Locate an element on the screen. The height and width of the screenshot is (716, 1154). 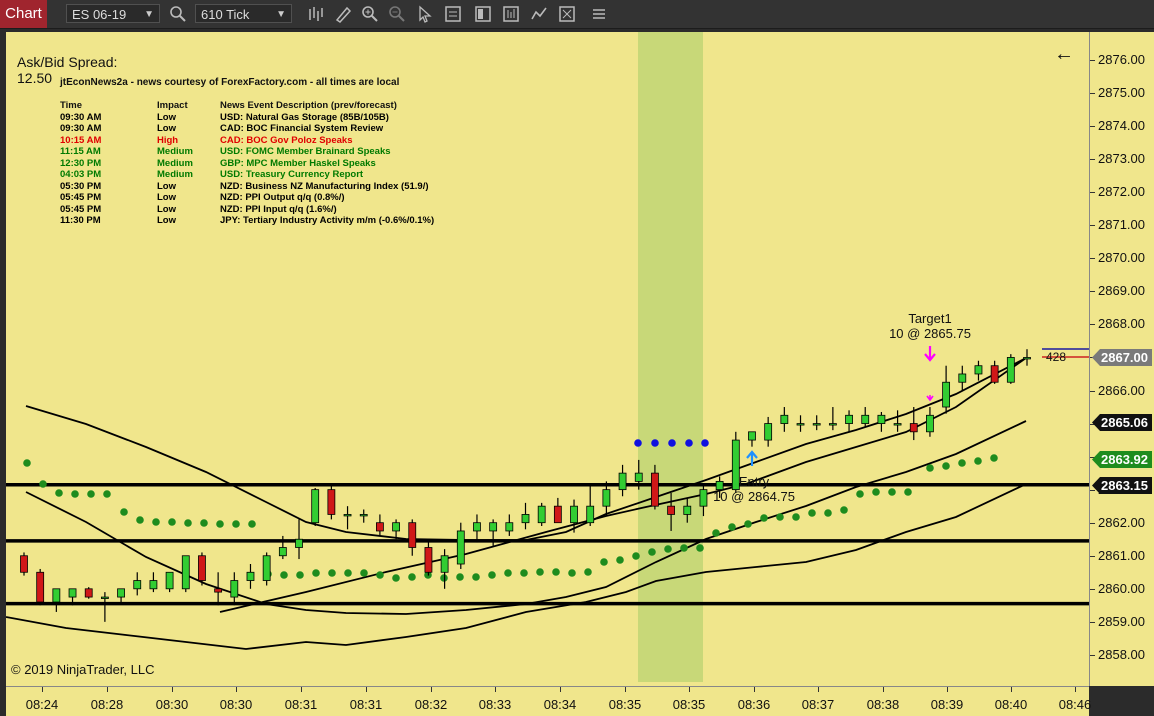
news-time: 12:30 PM is located at coordinates (81, 163).